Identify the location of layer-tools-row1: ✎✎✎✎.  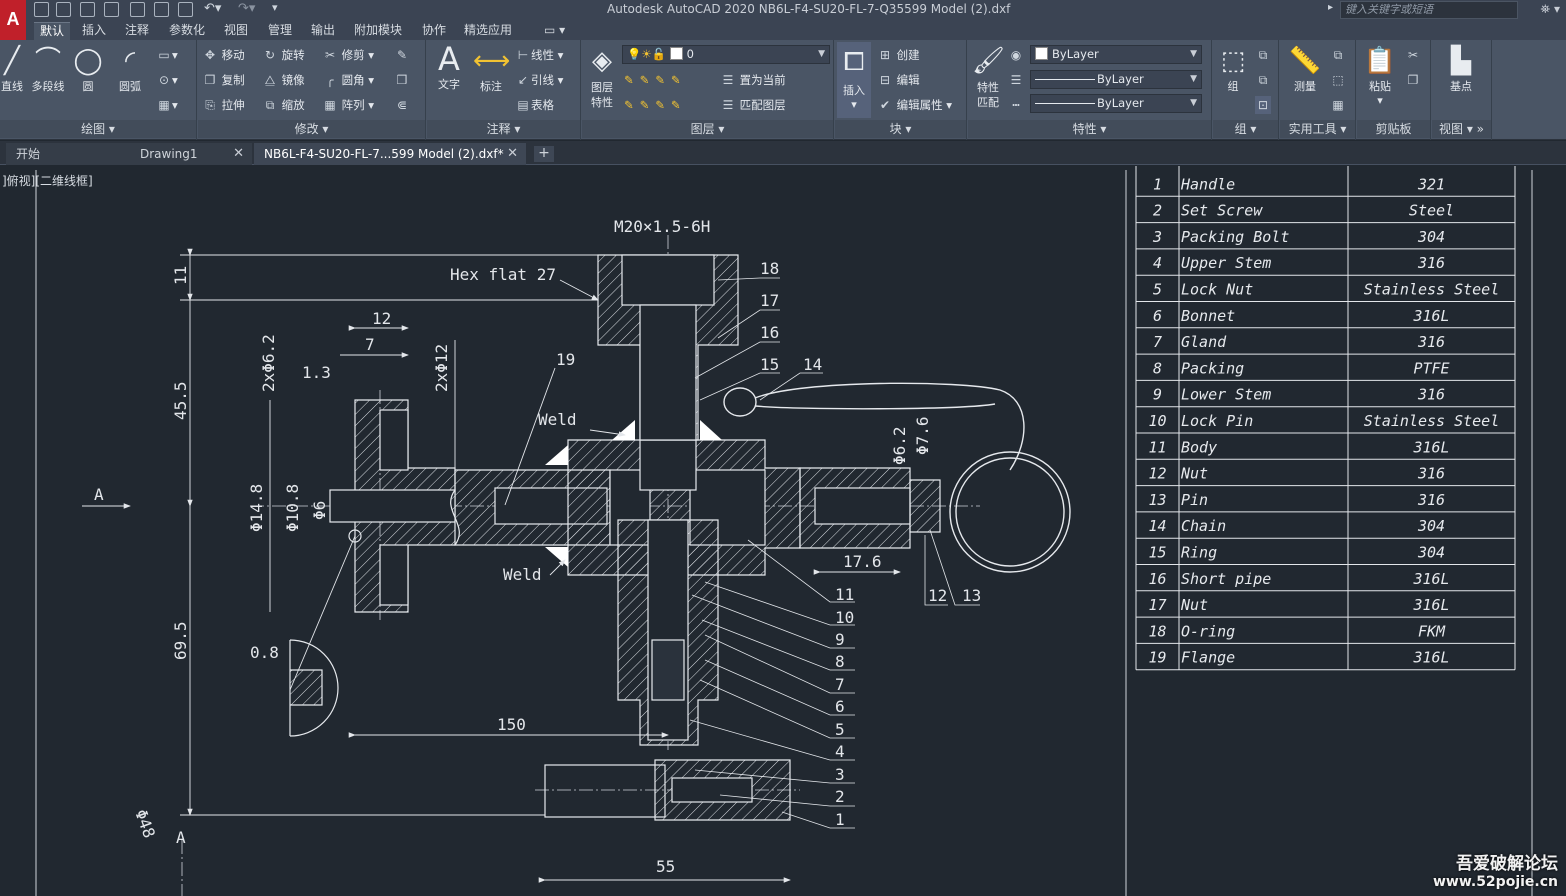
(655, 80).